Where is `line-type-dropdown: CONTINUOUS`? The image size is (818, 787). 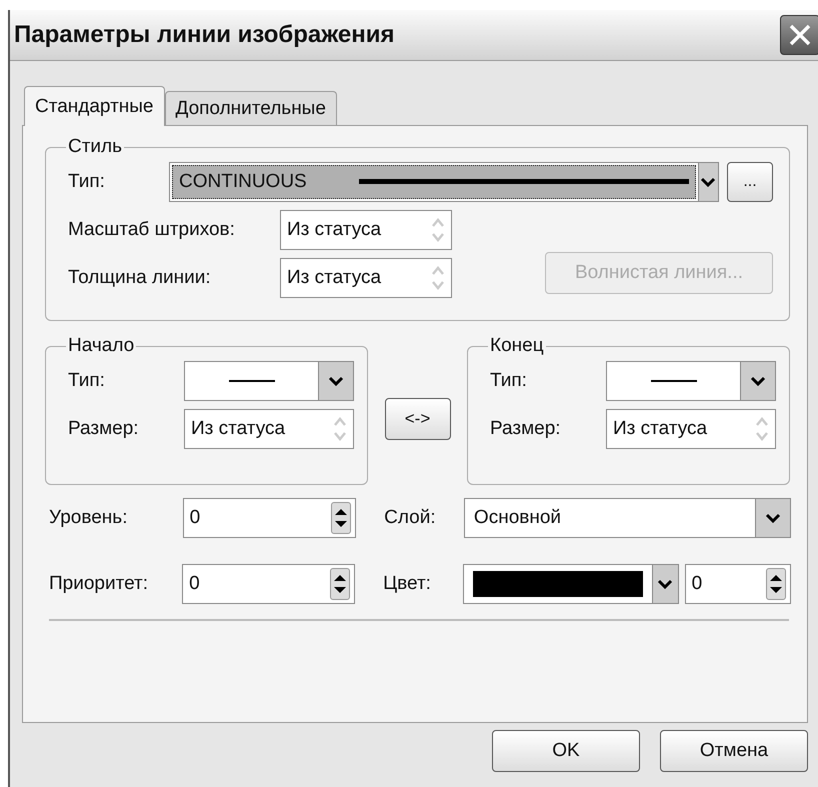 line-type-dropdown: CONTINUOUS is located at coordinates (444, 182).